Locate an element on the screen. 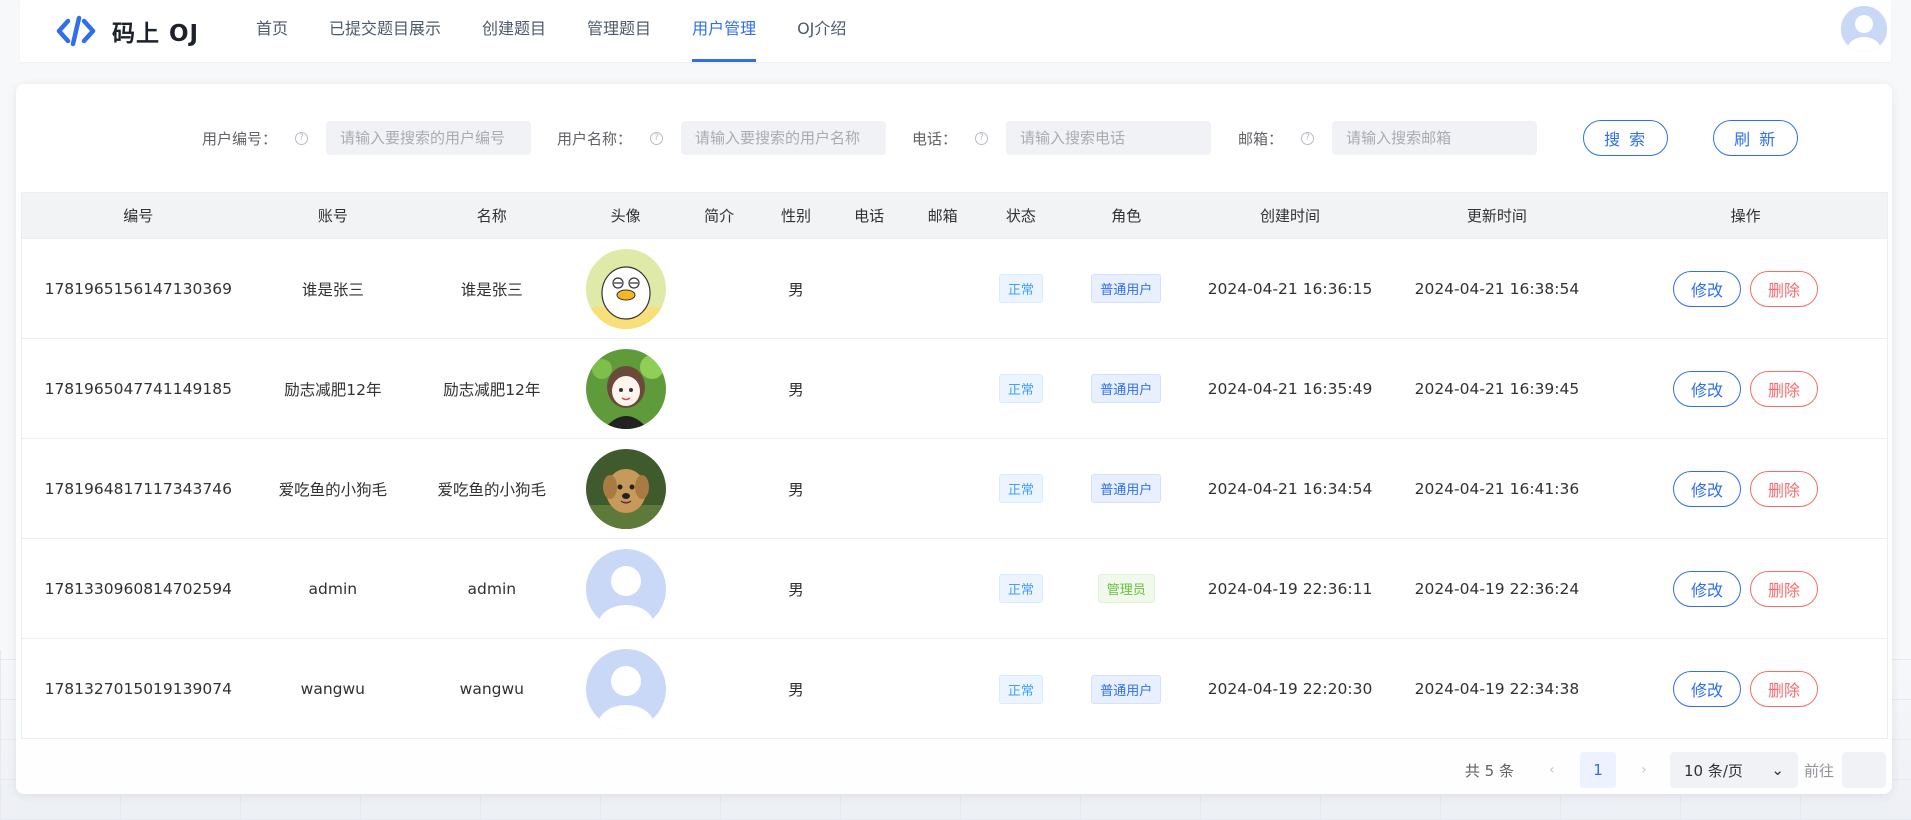 Image resolution: width=1911 pixels, height=820 pixels. cell-account: 谁是张三 is located at coordinates (332, 289).